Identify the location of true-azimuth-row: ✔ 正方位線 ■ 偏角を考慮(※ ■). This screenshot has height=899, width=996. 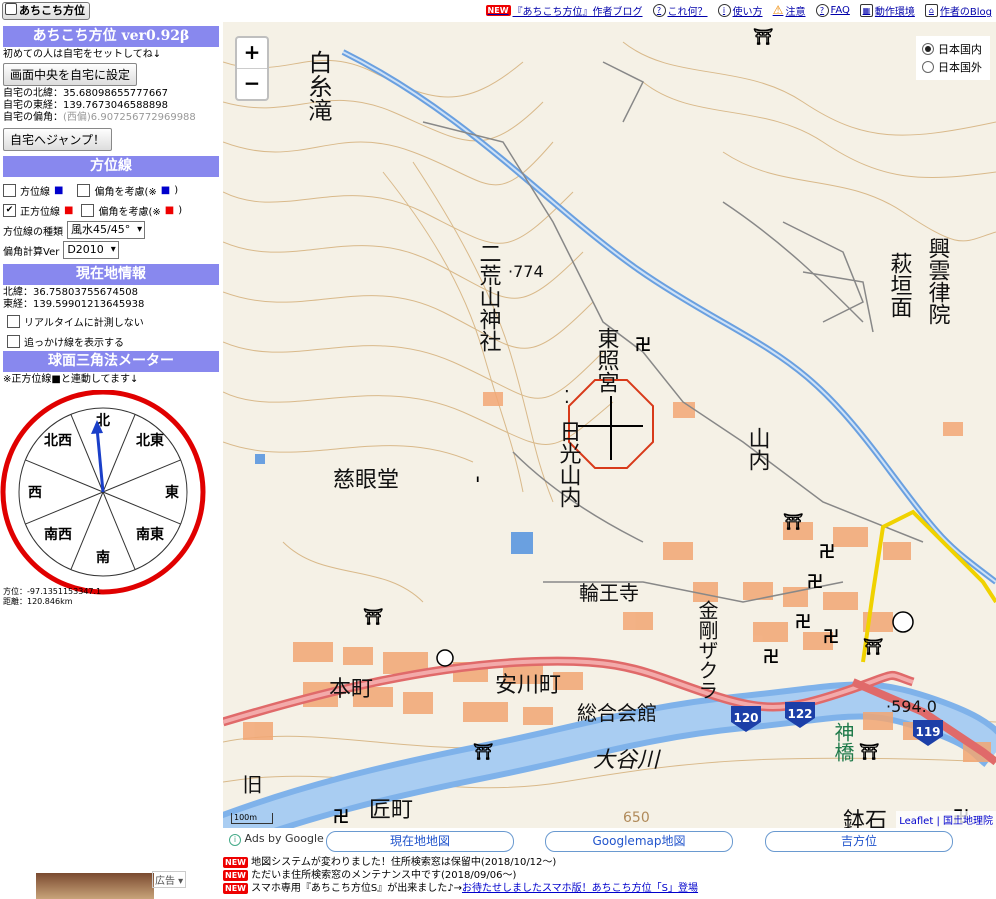
(110, 210).